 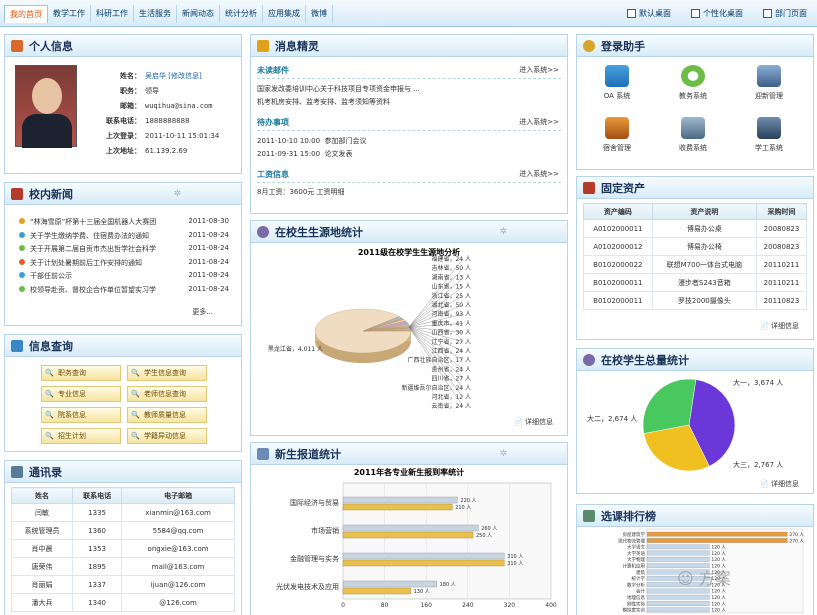 What do you see at coordinates (178, 495) in the screenshot?
I see `column-header: 电子邮箱` at bounding box center [178, 495].